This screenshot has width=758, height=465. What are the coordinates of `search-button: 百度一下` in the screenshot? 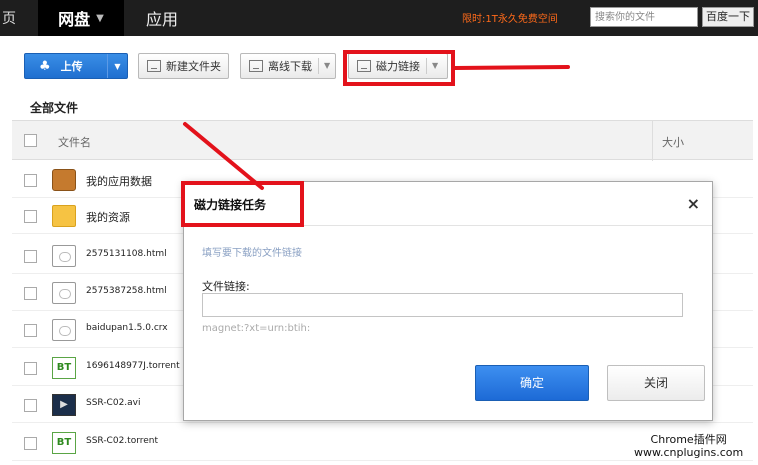 It's located at (728, 17).